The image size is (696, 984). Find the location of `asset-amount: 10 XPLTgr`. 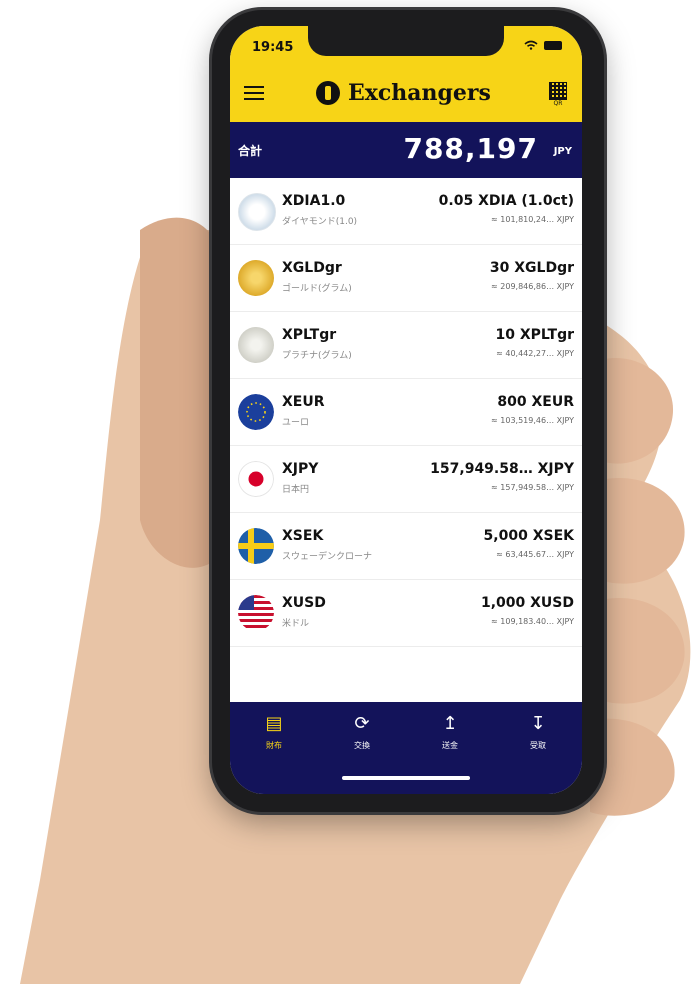

asset-amount: 10 XPLTgr is located at coordinates (535, 335).